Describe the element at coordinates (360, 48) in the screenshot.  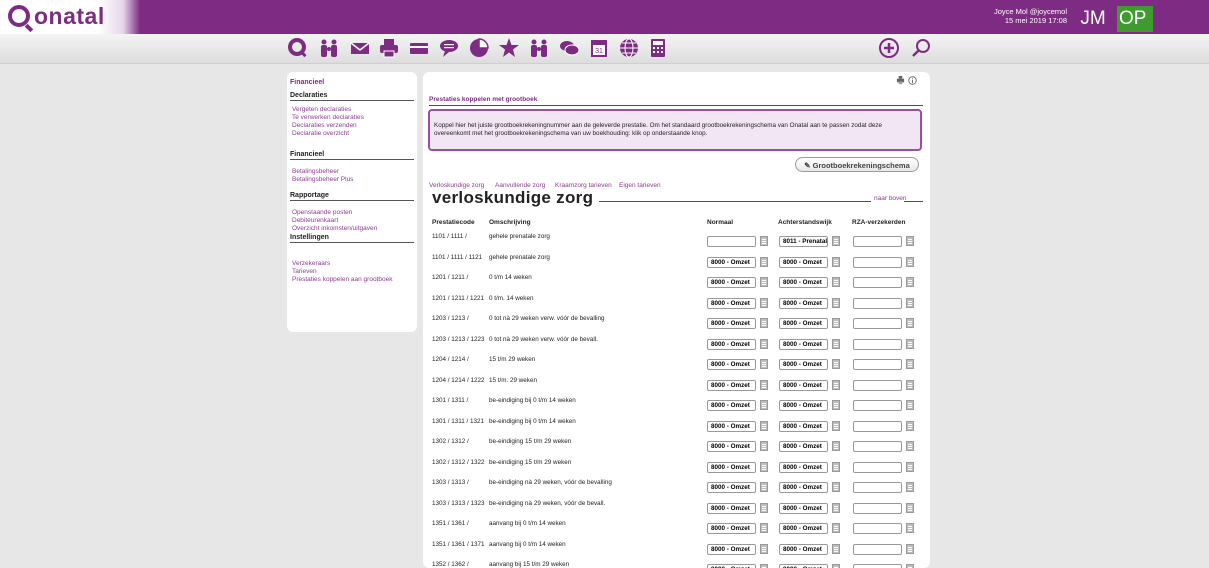
I see `mail-icon` at that location.